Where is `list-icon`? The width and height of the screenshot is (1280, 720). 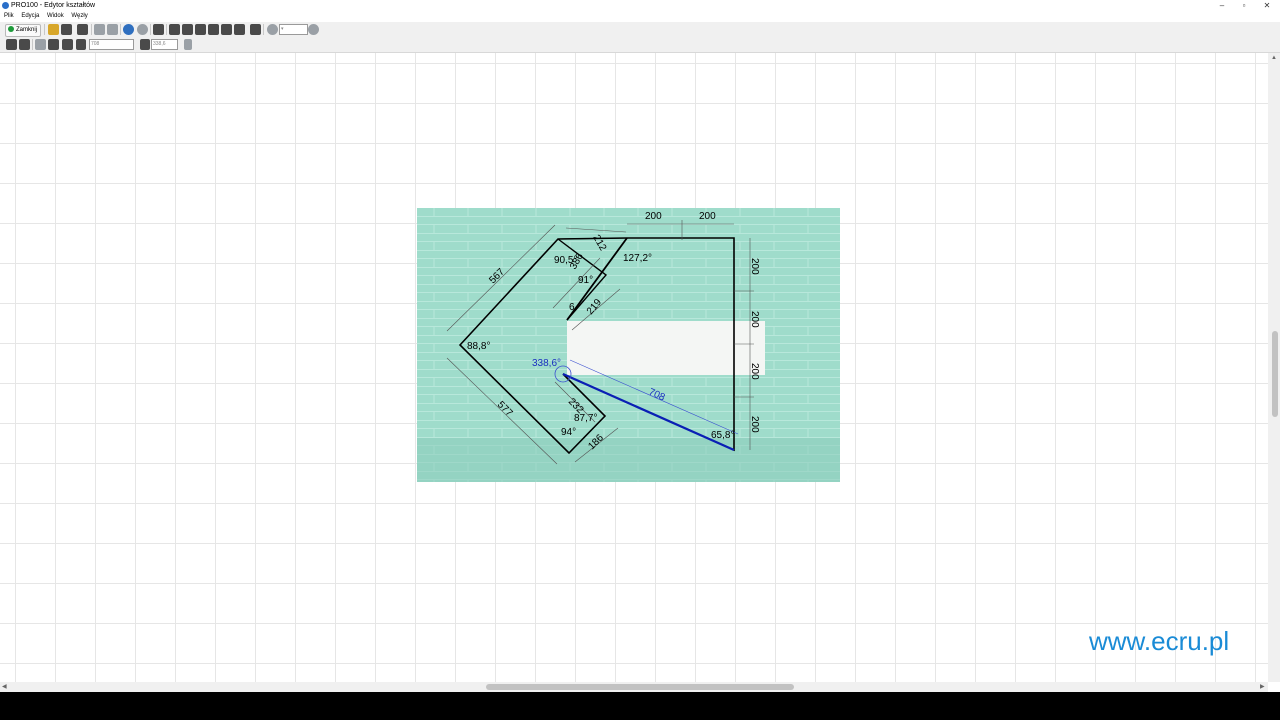
list-icon is located at coordinates (174, 29).